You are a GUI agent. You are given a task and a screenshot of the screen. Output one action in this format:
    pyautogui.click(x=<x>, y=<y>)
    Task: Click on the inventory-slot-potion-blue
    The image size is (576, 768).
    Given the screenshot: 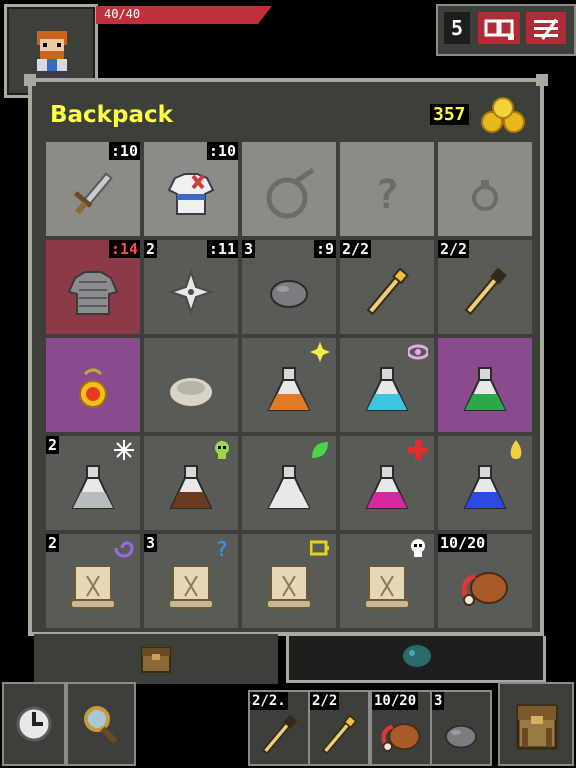 What is the action you would take?
    pyautogui.click(x=485, y=483)
    